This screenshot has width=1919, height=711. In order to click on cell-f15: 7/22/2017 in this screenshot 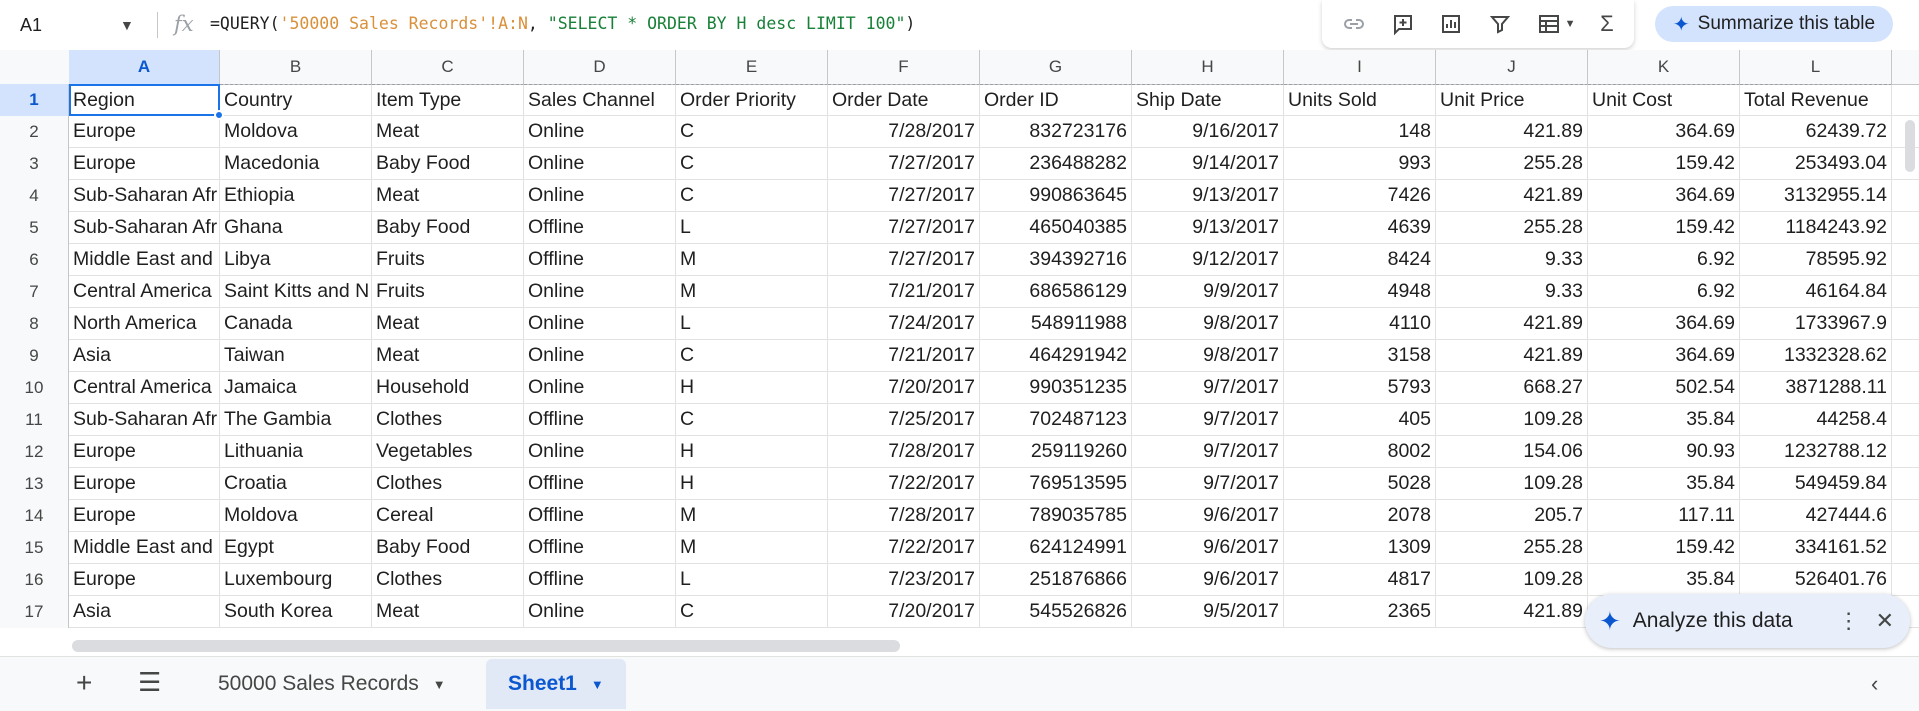, I will do `click(904, 547)`.